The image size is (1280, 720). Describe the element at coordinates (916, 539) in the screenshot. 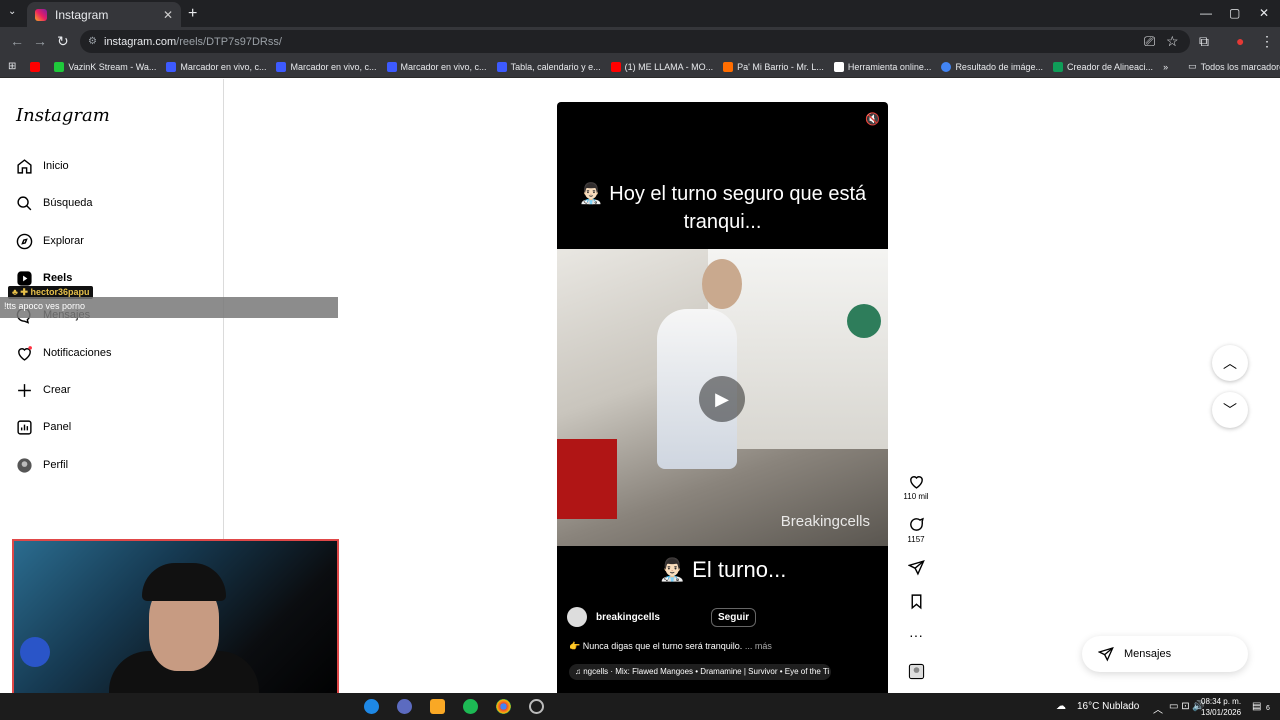

I see `comment-count: 1157` at that location.